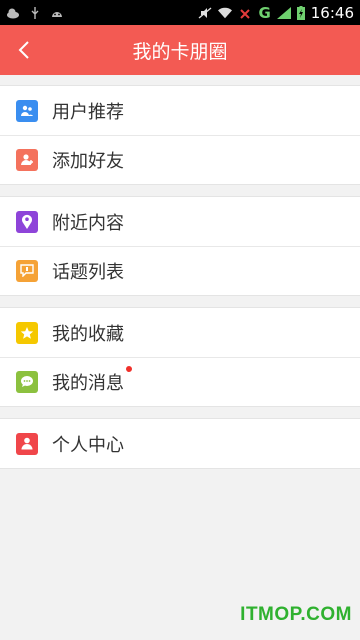  What do you see at coordinates (180, 12) in the screenshot?
I see `status-bar: G 16:46` at bounding box center [180, 12].